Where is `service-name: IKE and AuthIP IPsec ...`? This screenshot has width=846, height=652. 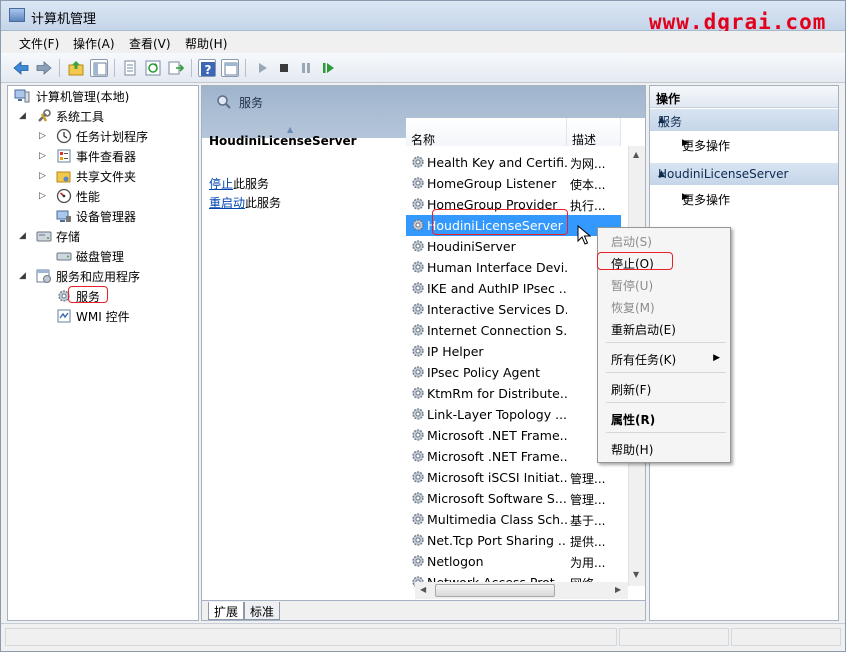
service-name: IKE and AuthIP IPsec ... is located at coordinates (497, 288).